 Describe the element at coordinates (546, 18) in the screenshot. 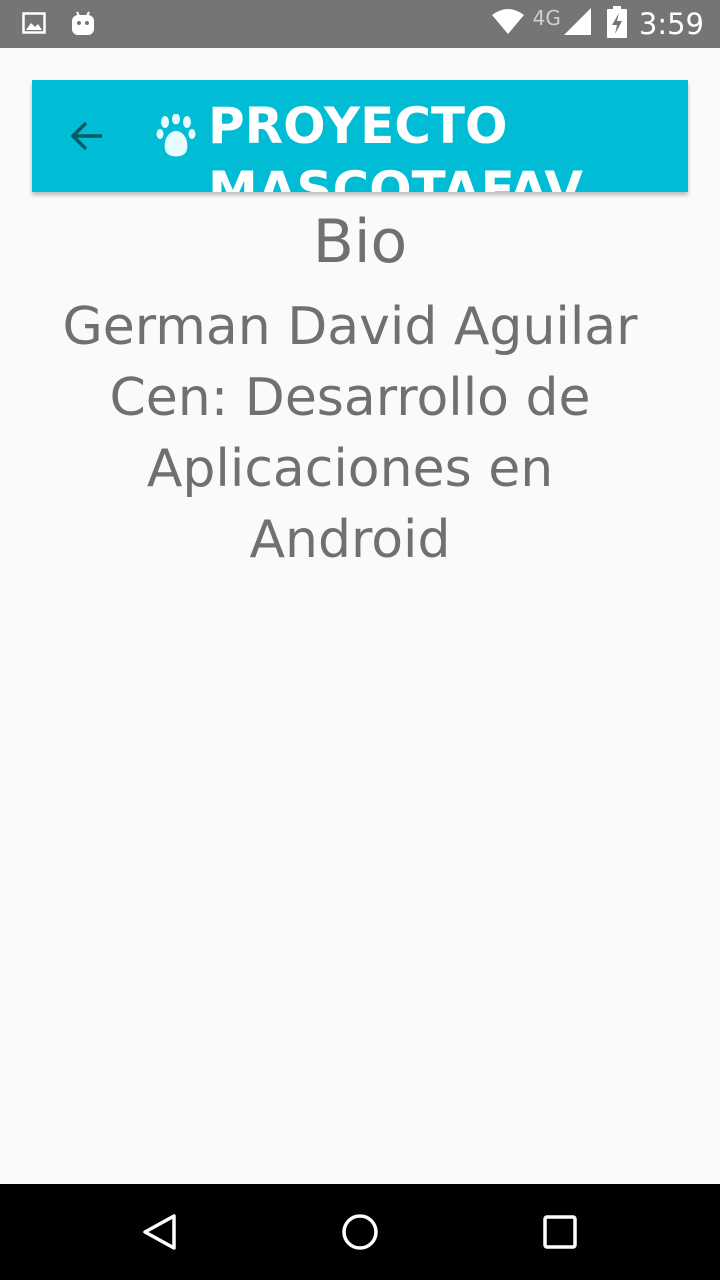

I see `network-type: 4G` at that location.